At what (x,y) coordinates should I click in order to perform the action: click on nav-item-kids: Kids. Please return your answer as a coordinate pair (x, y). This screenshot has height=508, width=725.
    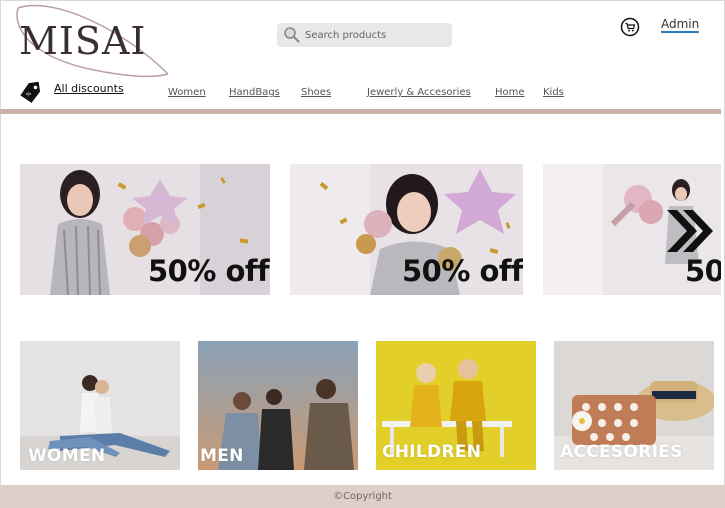
    Looking at the image, I should click on (553, 92).